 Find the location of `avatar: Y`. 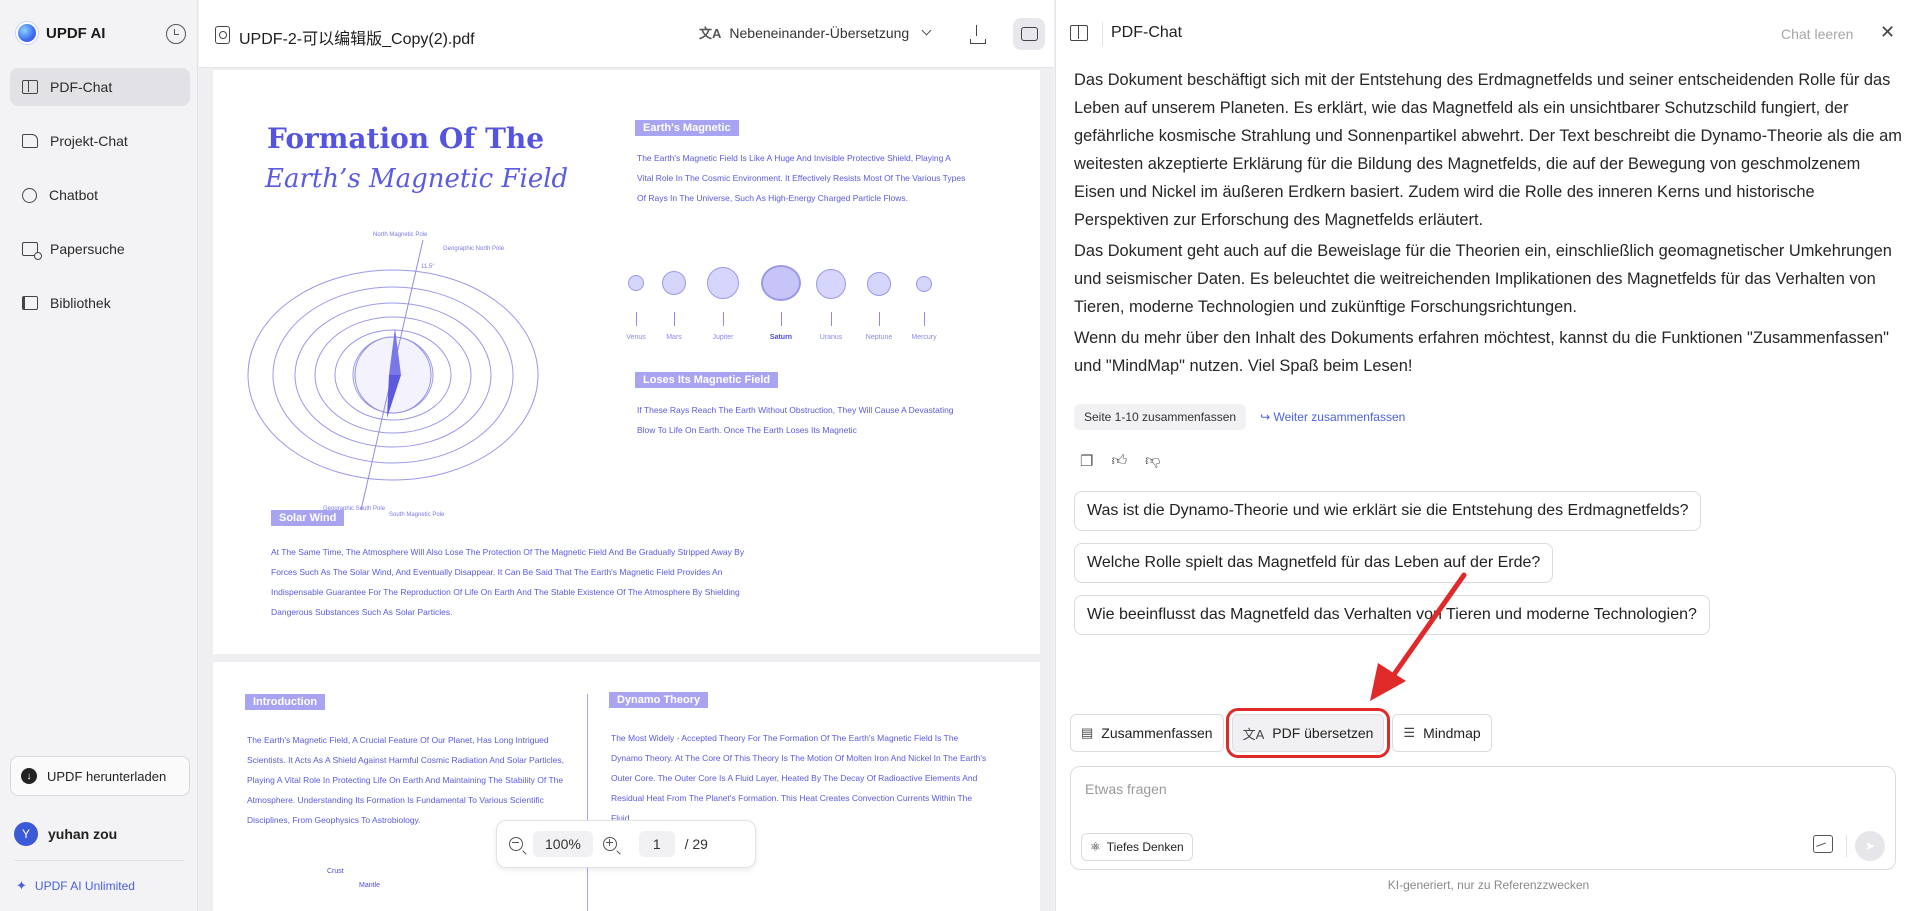

avatar: Y is located at coordinates (26, 834).